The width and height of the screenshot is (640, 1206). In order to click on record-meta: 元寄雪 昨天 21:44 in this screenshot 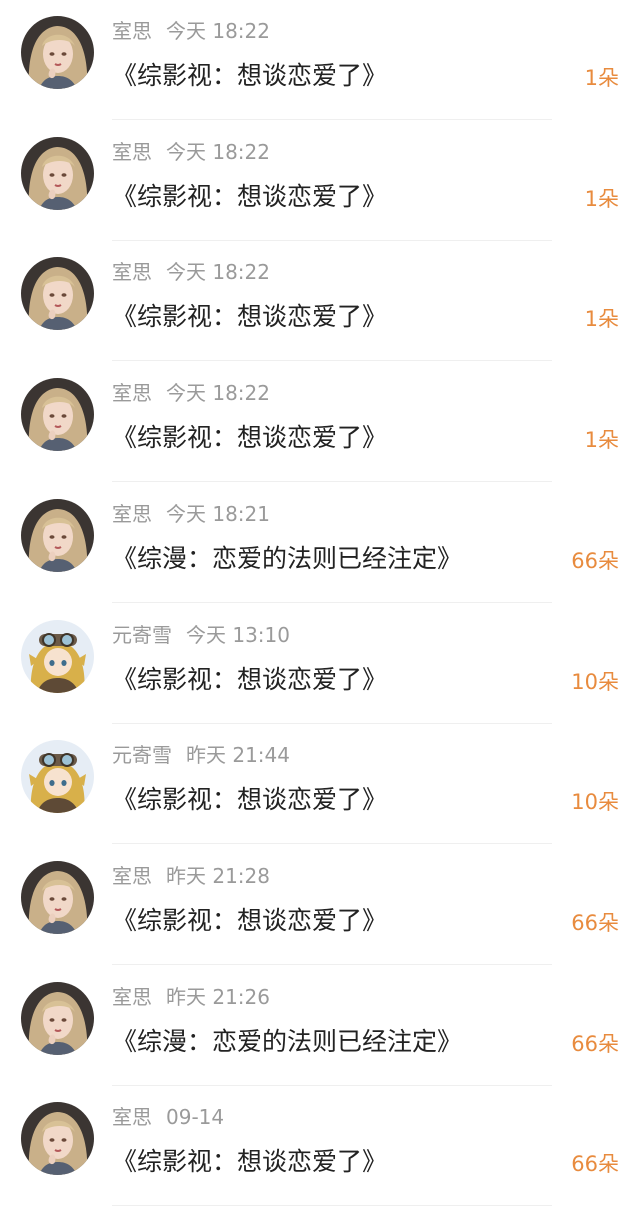, I will do `click(201, 755)`.